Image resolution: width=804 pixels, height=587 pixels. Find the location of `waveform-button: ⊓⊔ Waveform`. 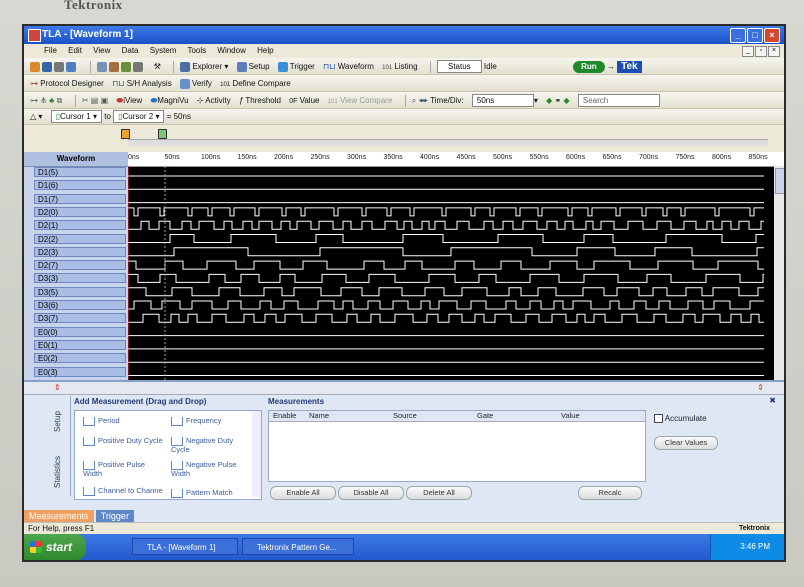

waveform-button: ⊓⊔ Waveform is located at coordinates (348, 66).